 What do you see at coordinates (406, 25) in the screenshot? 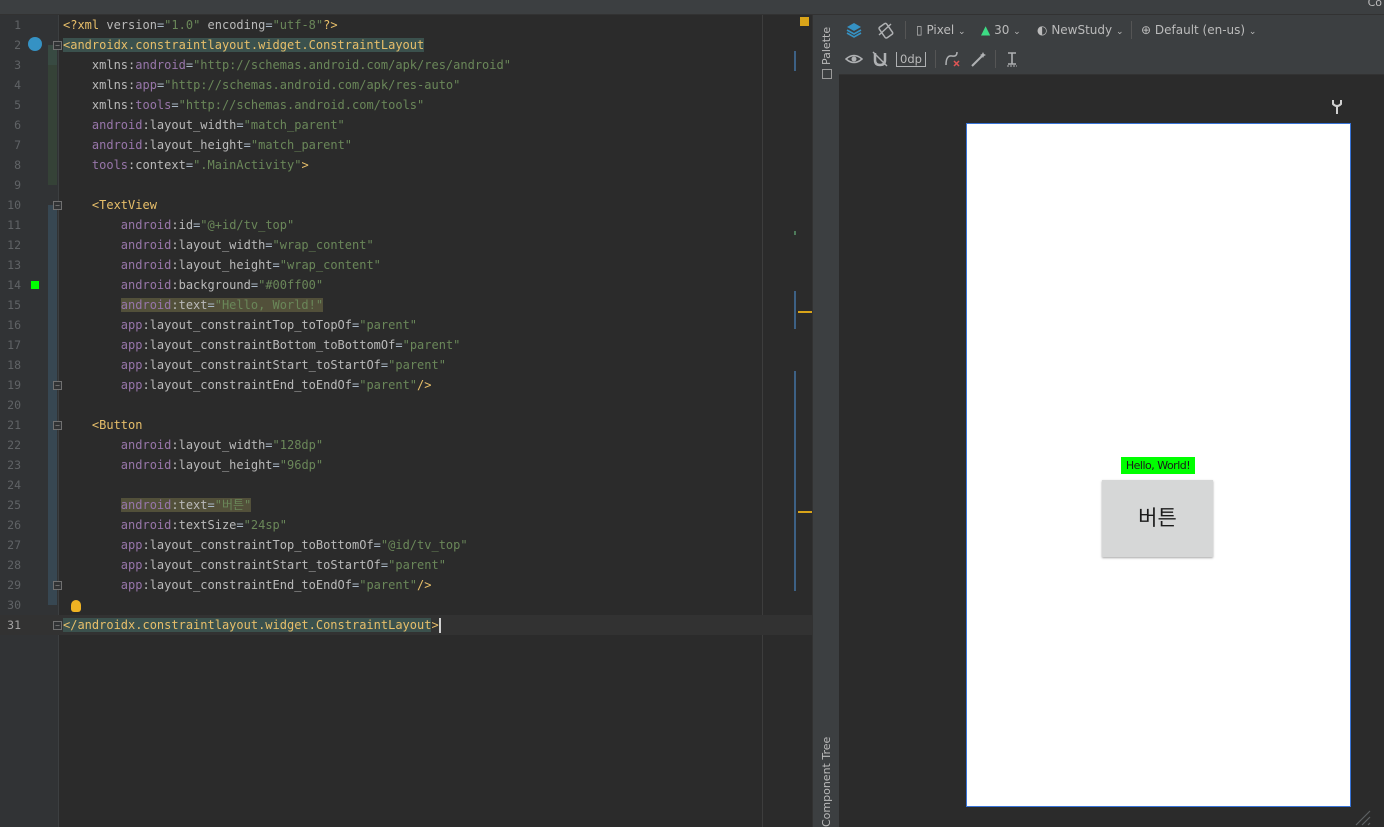
I see `code-line: 1 <?xml version="1.0" encoding="utf-8"?>` at bounding box center [406, 25].